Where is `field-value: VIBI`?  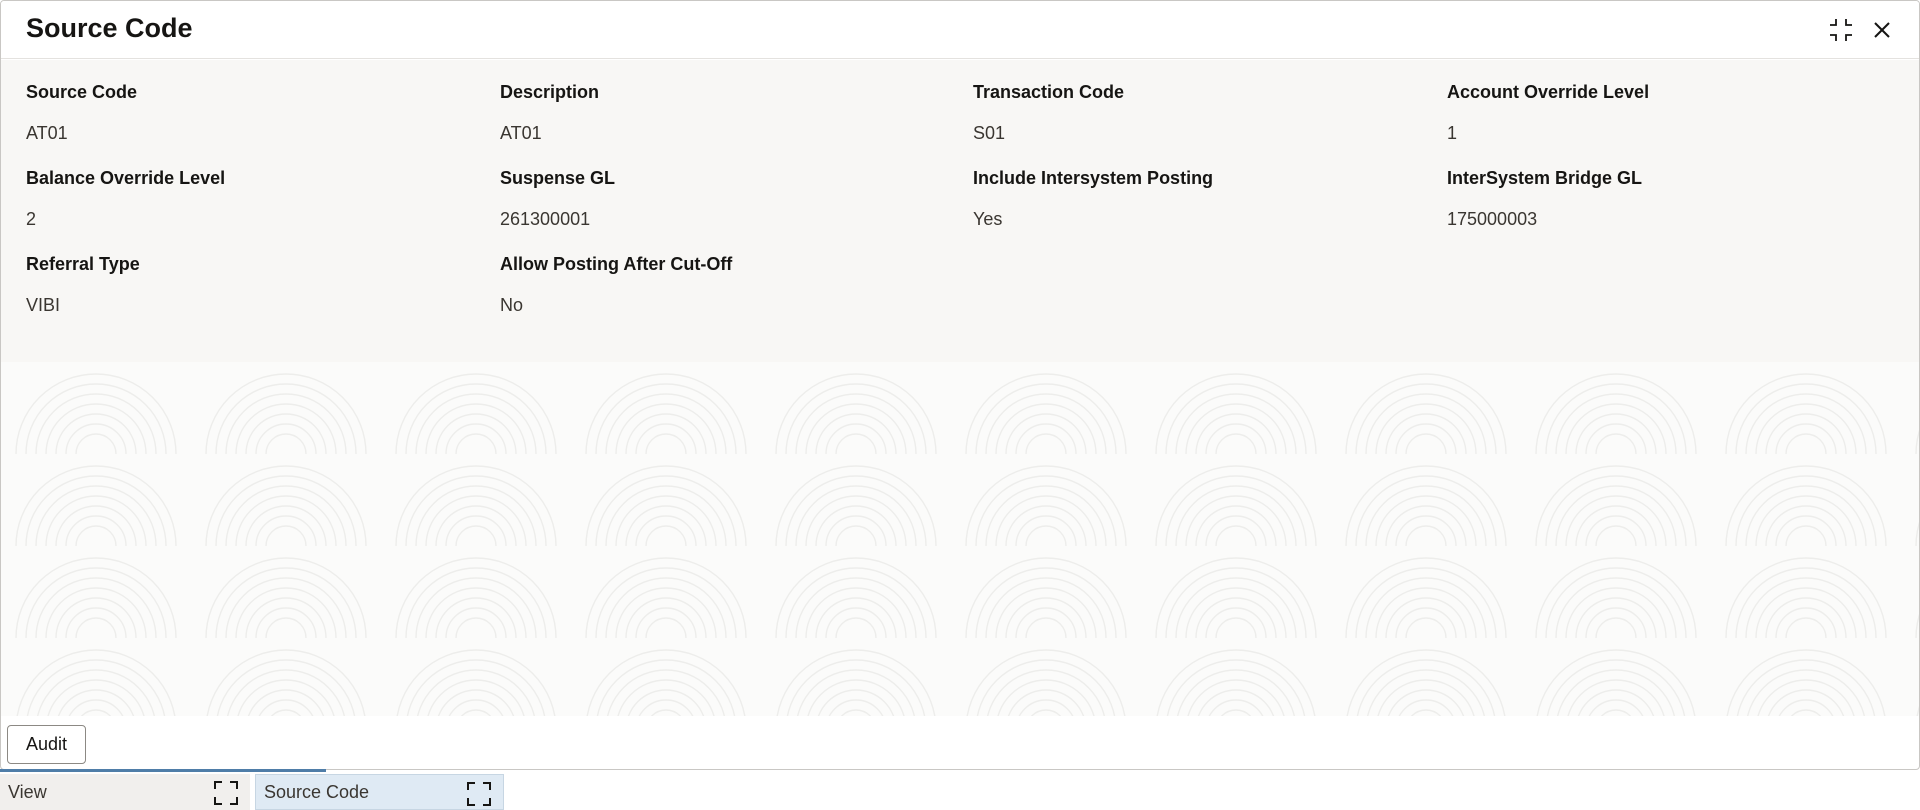 field-value: VIBI is located at coordinates (43, 305).